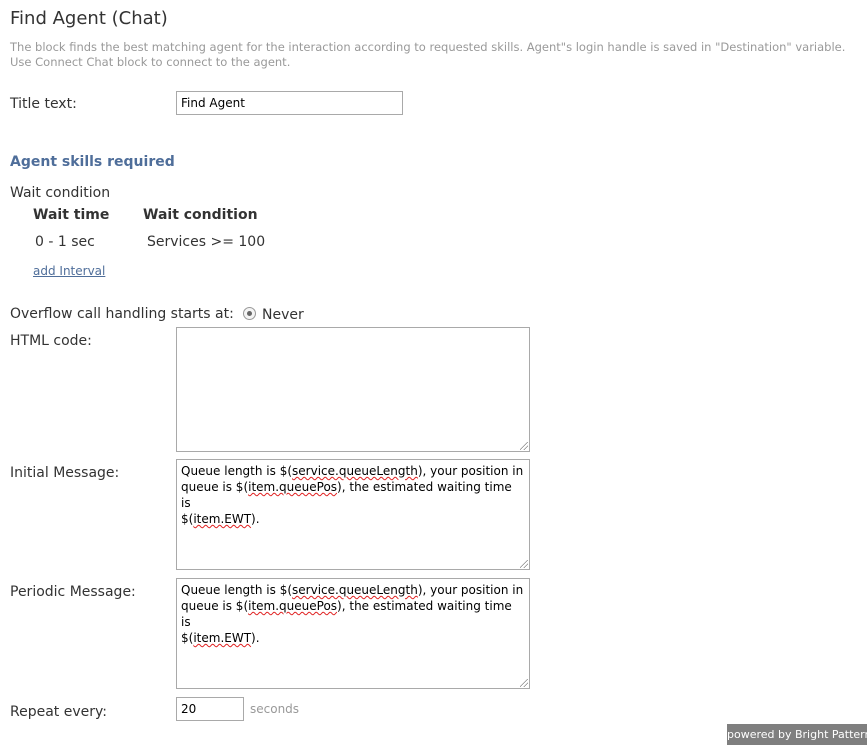  What do you see at coordinates (58, 712) in the screenshot?
I see `repeat-every-label: Repeat every:` at bounding box center [58, 712].